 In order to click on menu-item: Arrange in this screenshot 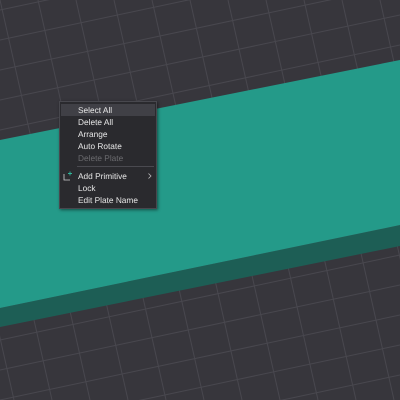, I will do `click(108, 134)`.